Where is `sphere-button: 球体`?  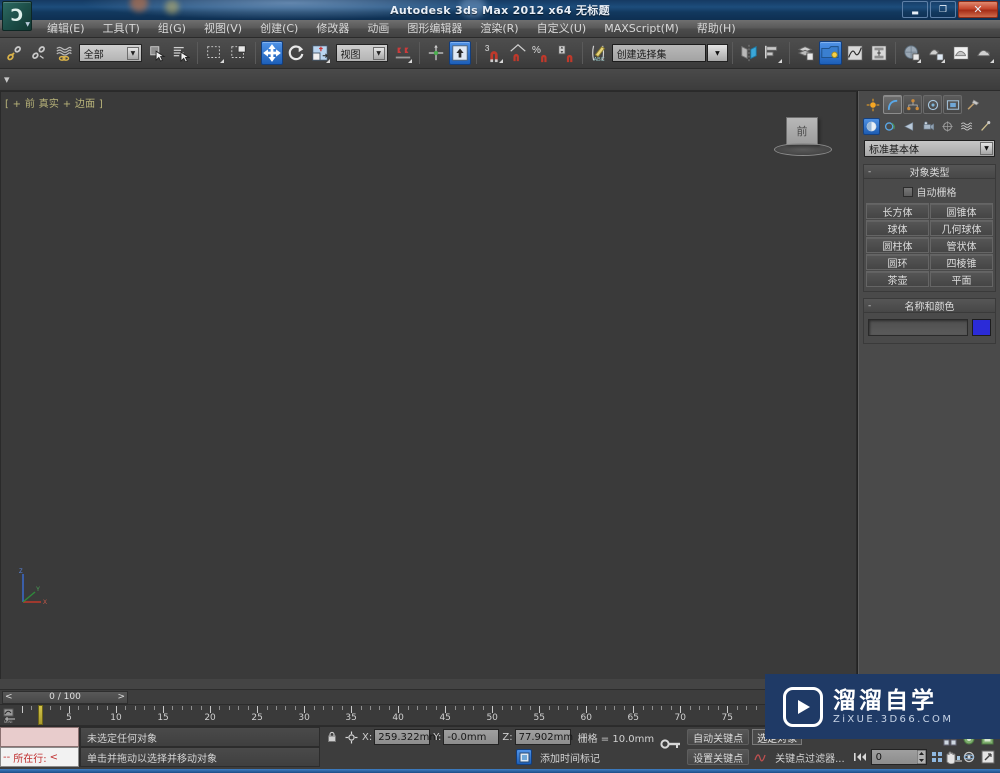
sphere-button: 球体 is located at coordinates (897, 228).